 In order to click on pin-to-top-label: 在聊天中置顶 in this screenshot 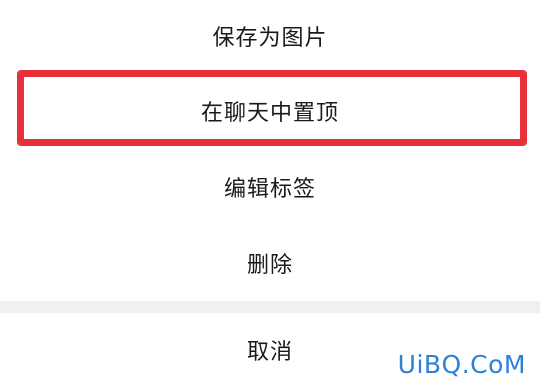, I will do `click(269, 113)`.